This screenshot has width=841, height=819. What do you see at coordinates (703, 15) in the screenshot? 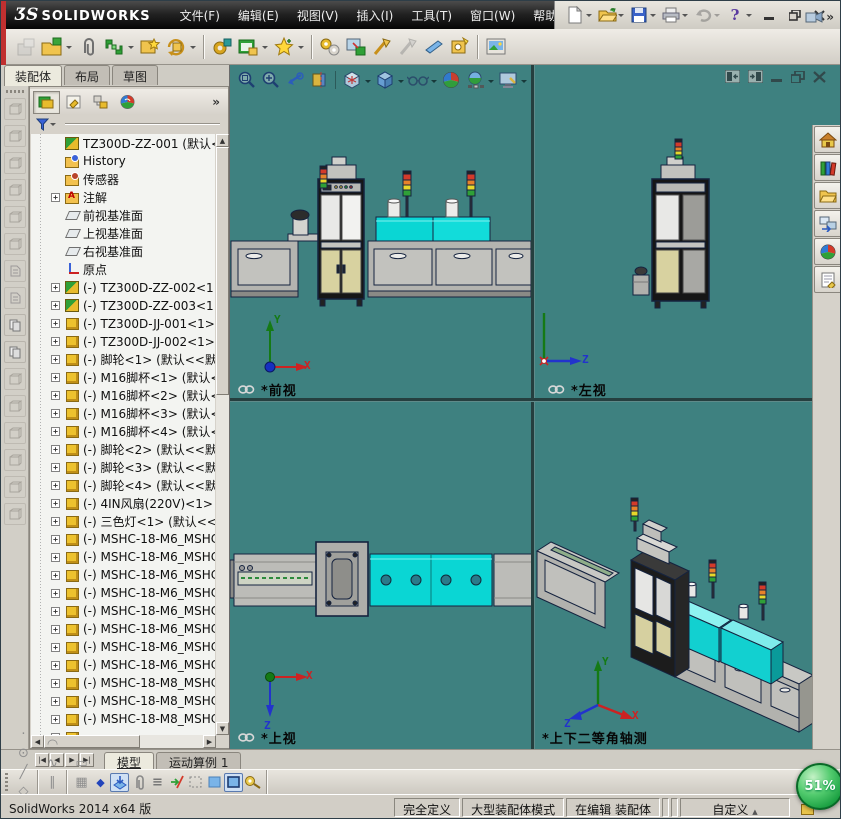
I see `undo-icon` at bounding box center [703, 15].